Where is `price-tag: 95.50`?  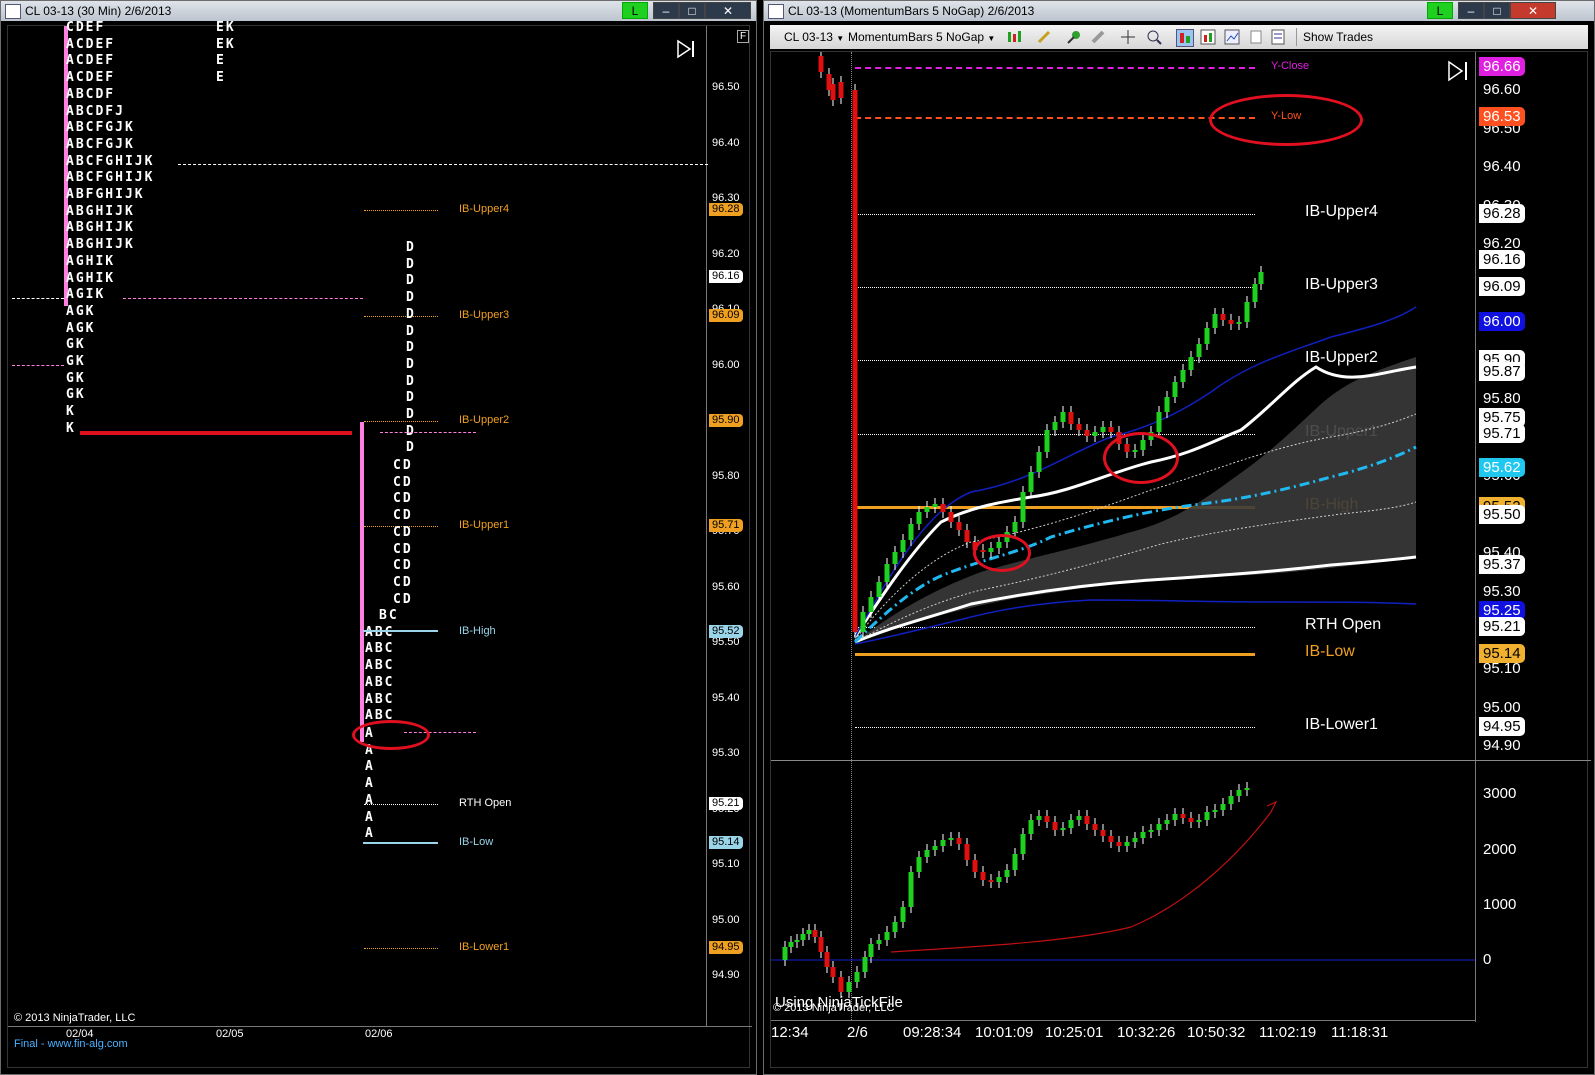
price-tag: 95.50 is located at coordinates (1502, 514).